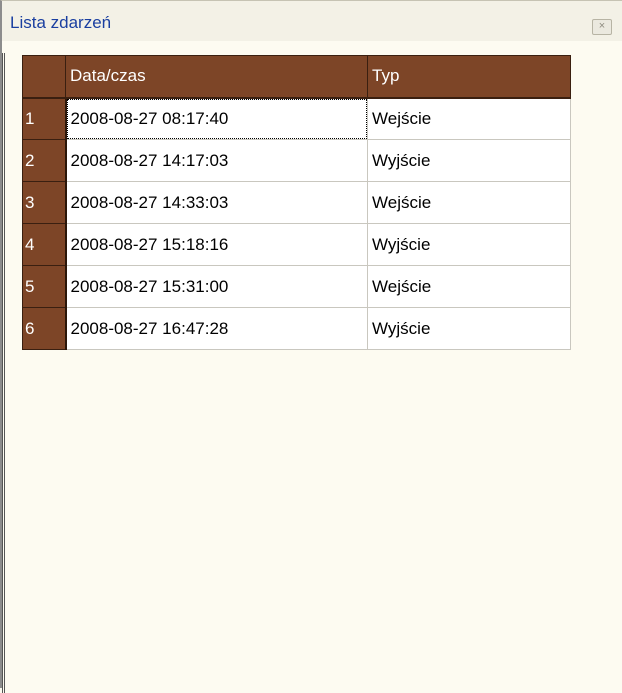  What do you see at coordinates (216, 160) in the screenshot?
I see `cell-datetime: 2008-08-27 14:17:03` at bounding box center [216, 160].